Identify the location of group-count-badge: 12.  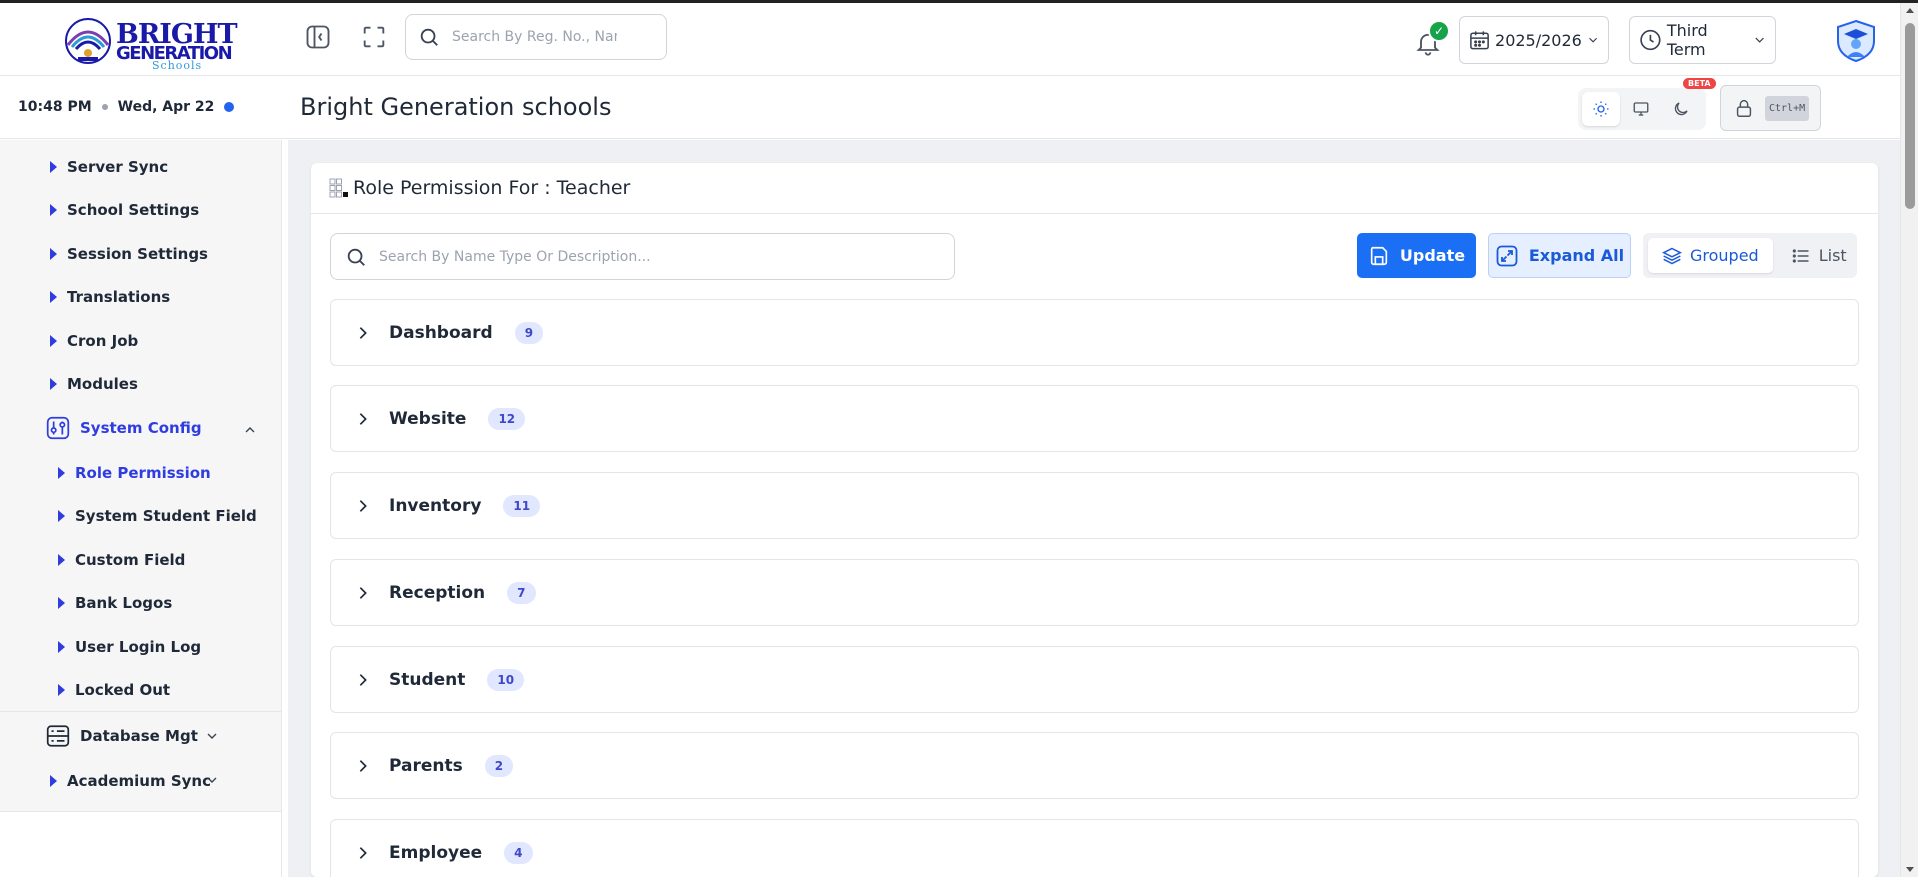
(507, 418).